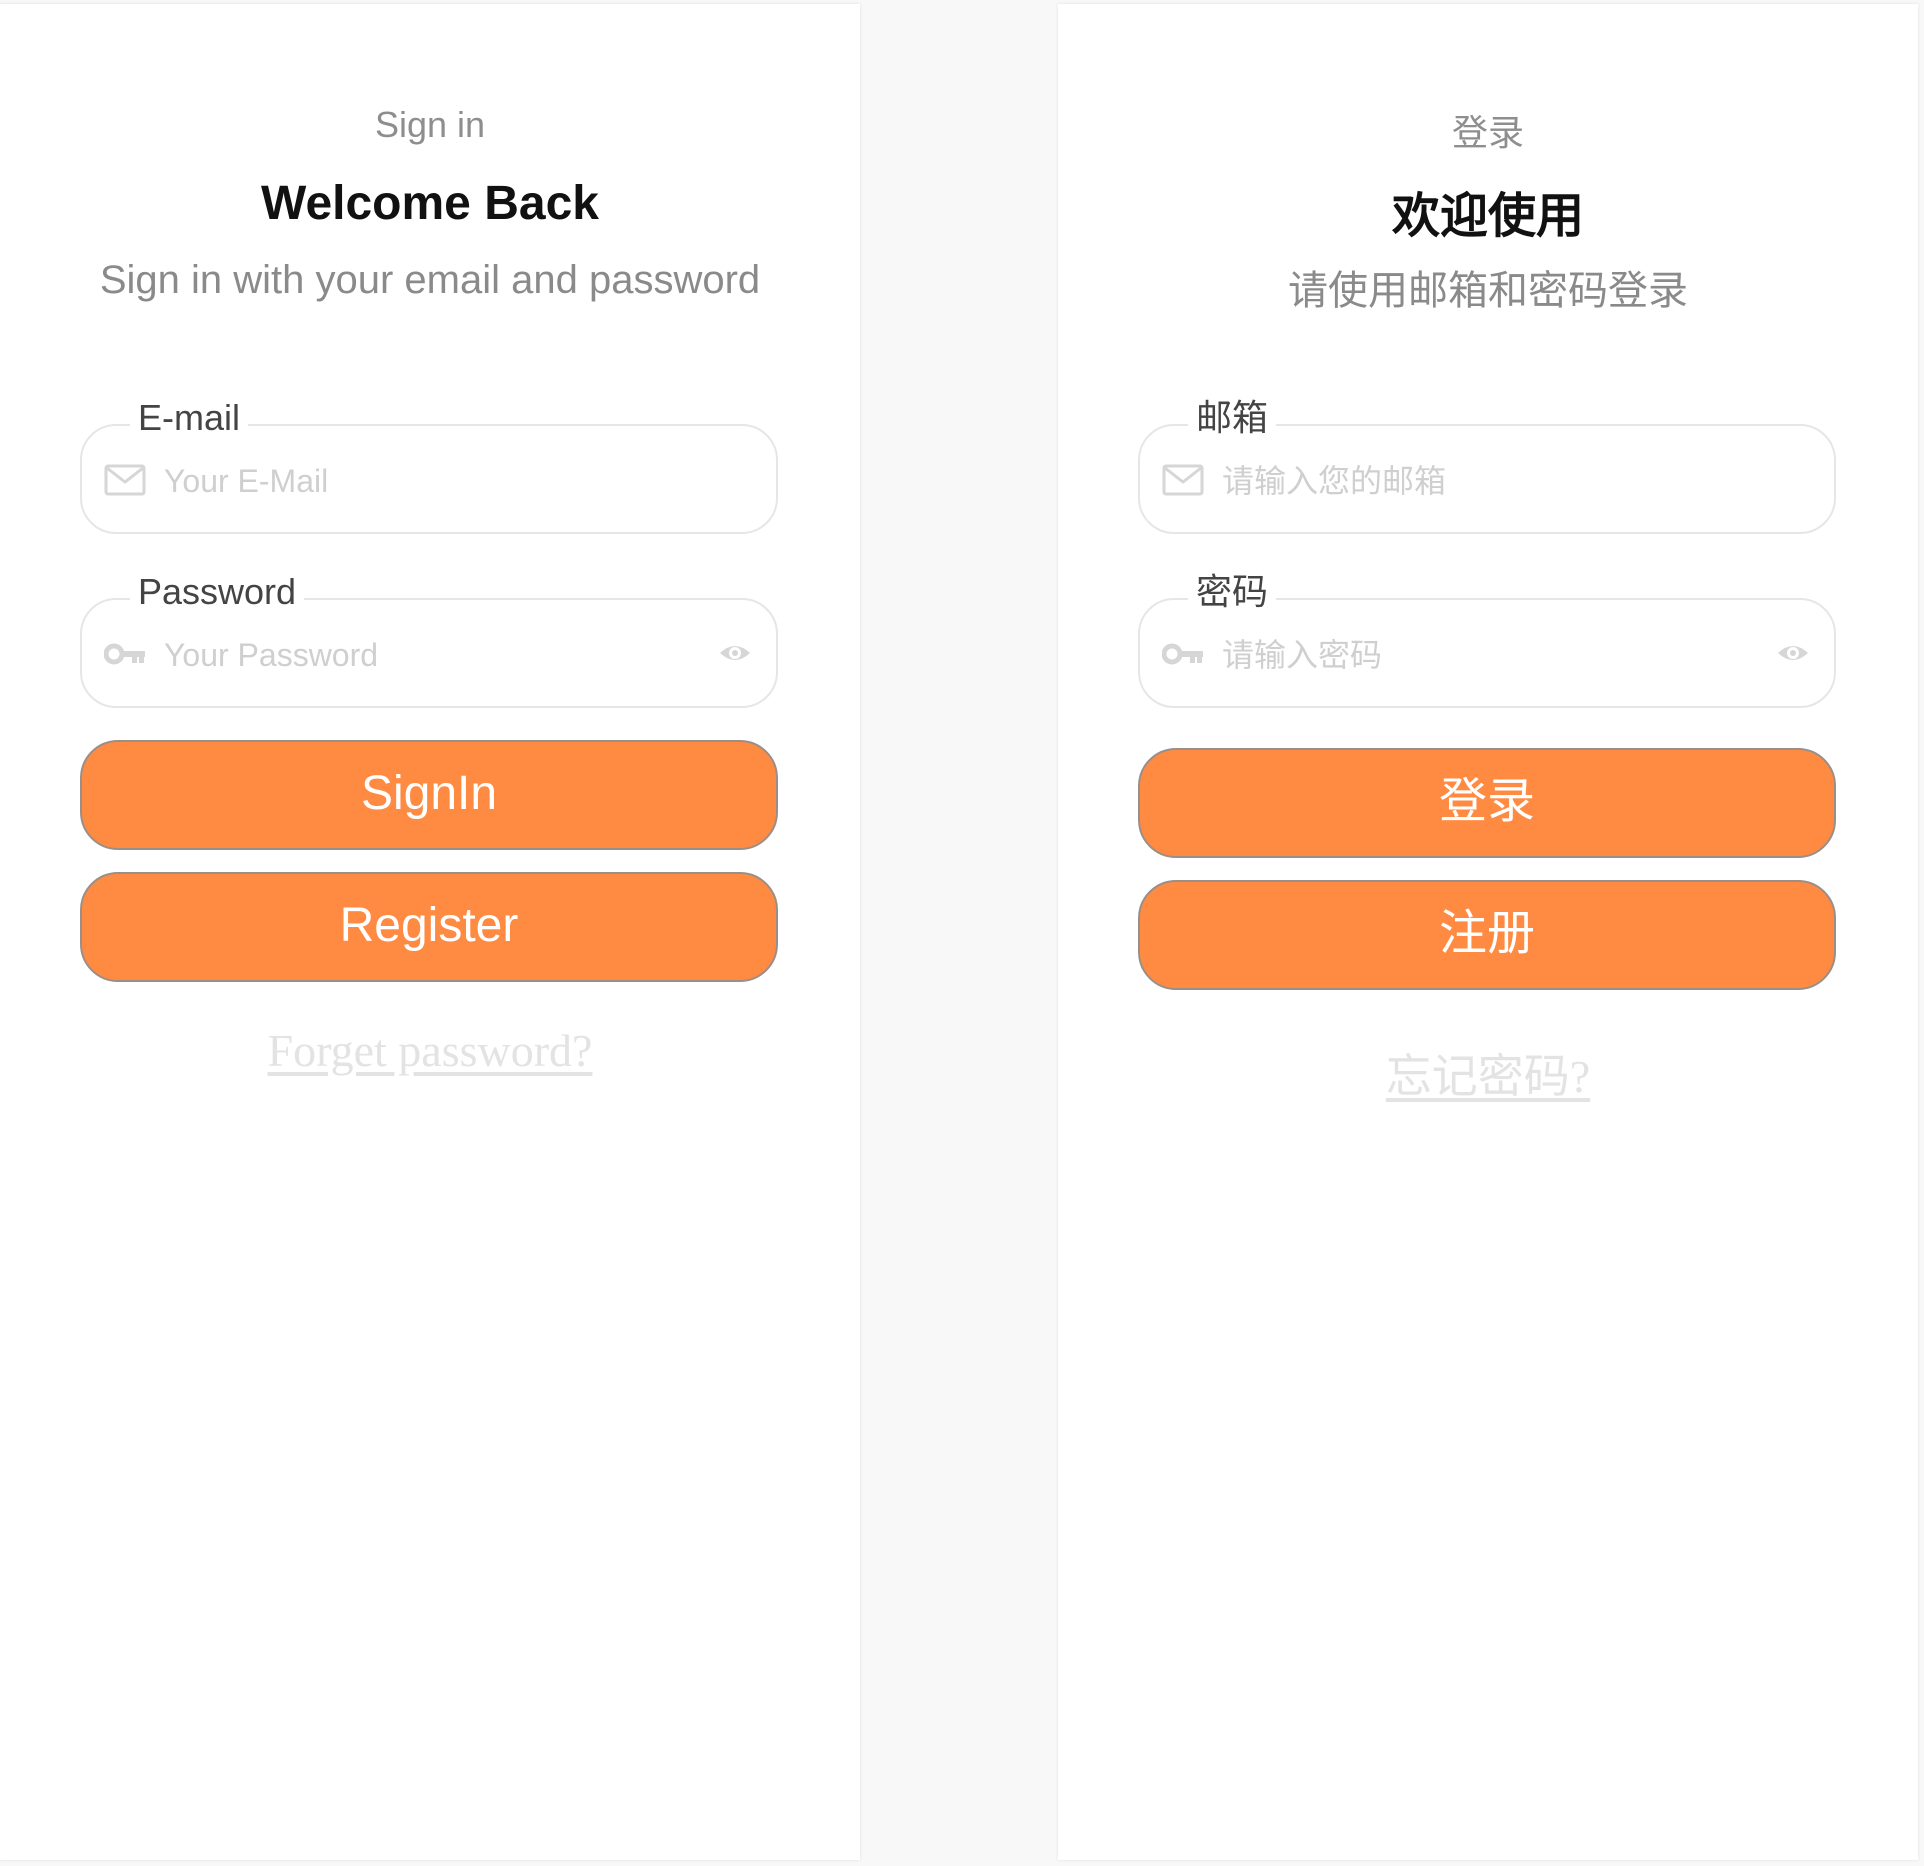  I want to click on password-field: Password, so click(429, 639).